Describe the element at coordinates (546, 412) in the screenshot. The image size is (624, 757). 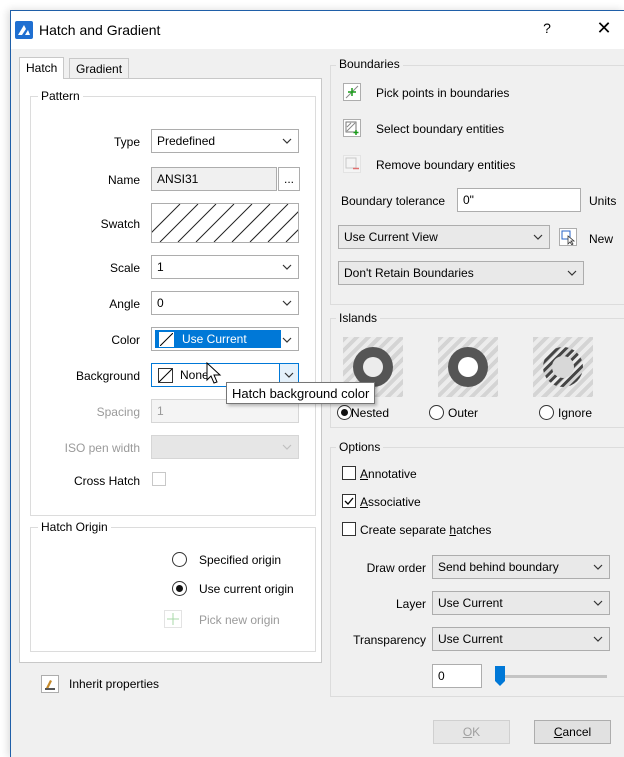
I see `ignore-radio` at that location.